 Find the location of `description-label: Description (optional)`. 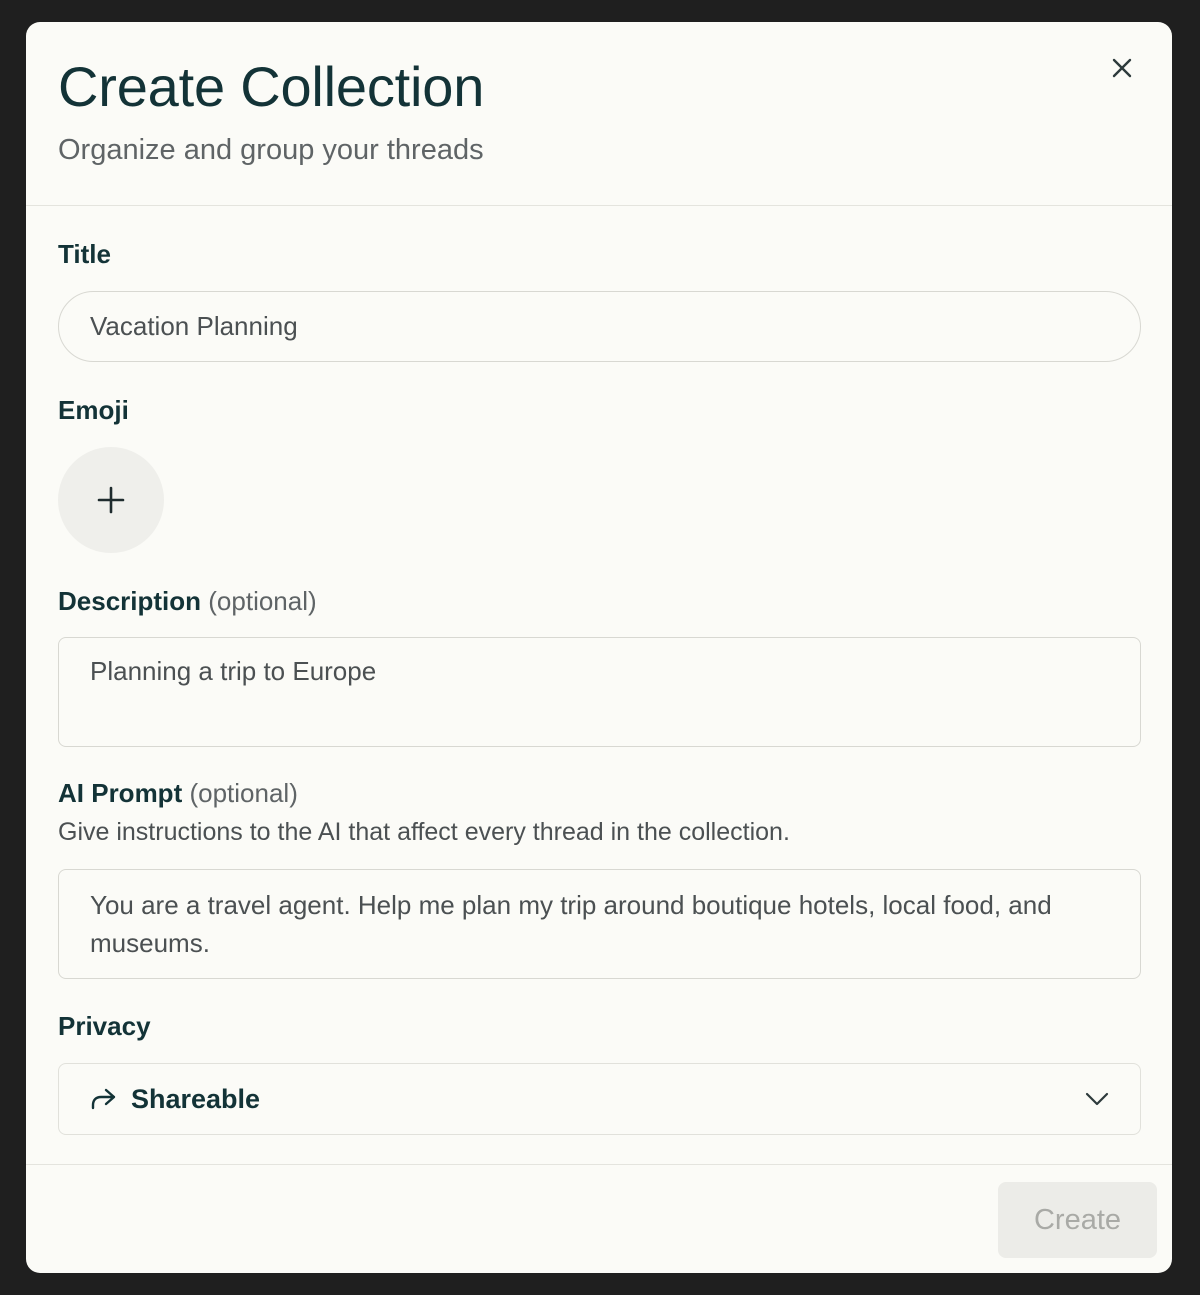

description-label: Description (optional) is located at coordinates (187, 601).